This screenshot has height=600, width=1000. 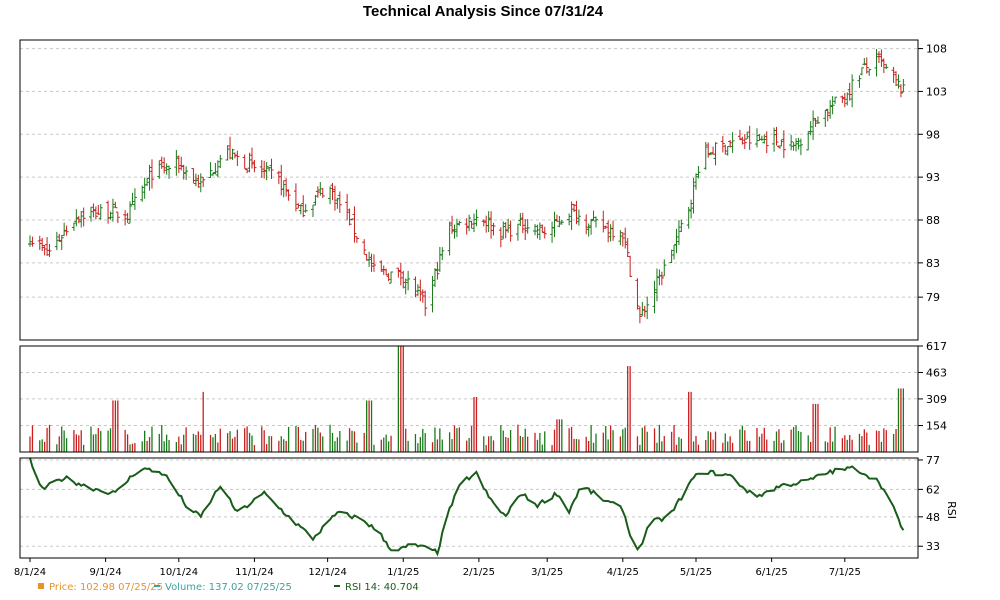 What do you see at coordinates (479, 572) in the screenshot?
I see `date-label: 2/1/25` at bounding box center [479, 572].